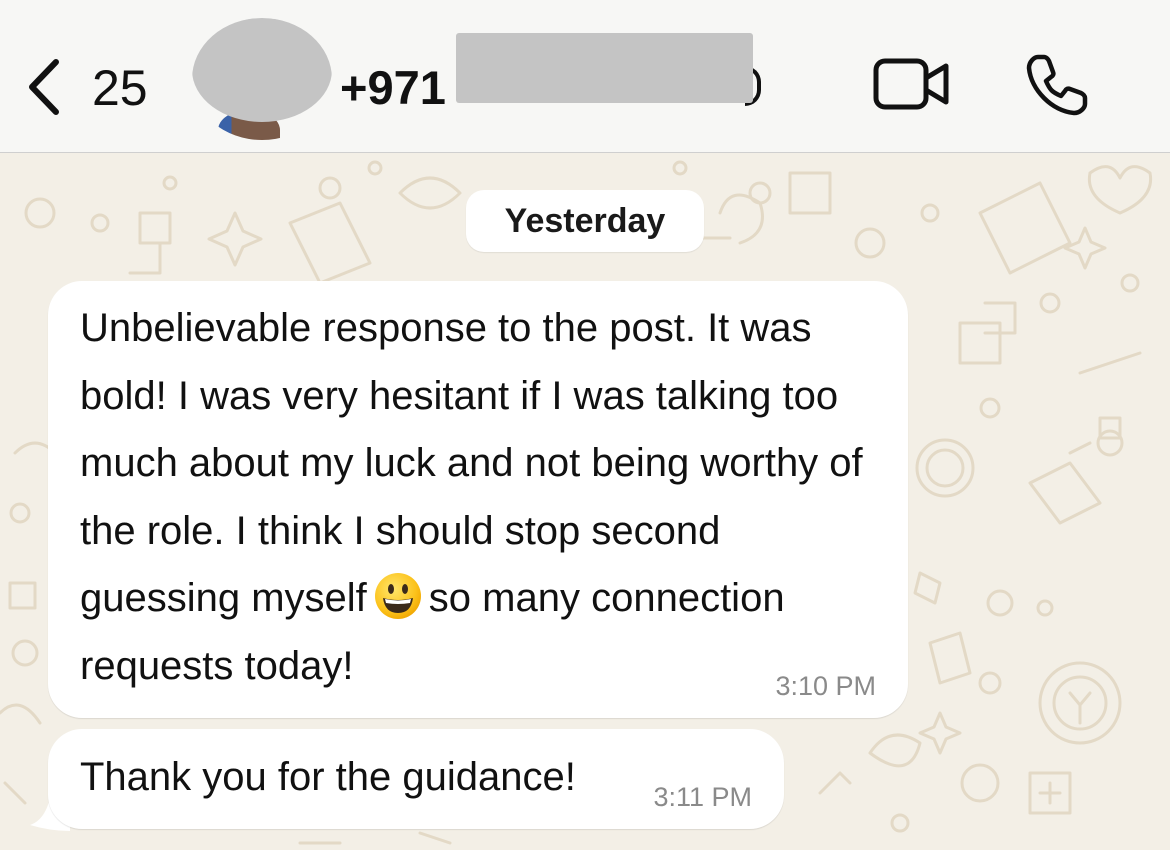 The image size is (1170, 850). I want to click on video-camera-icon, so click(911, 84).